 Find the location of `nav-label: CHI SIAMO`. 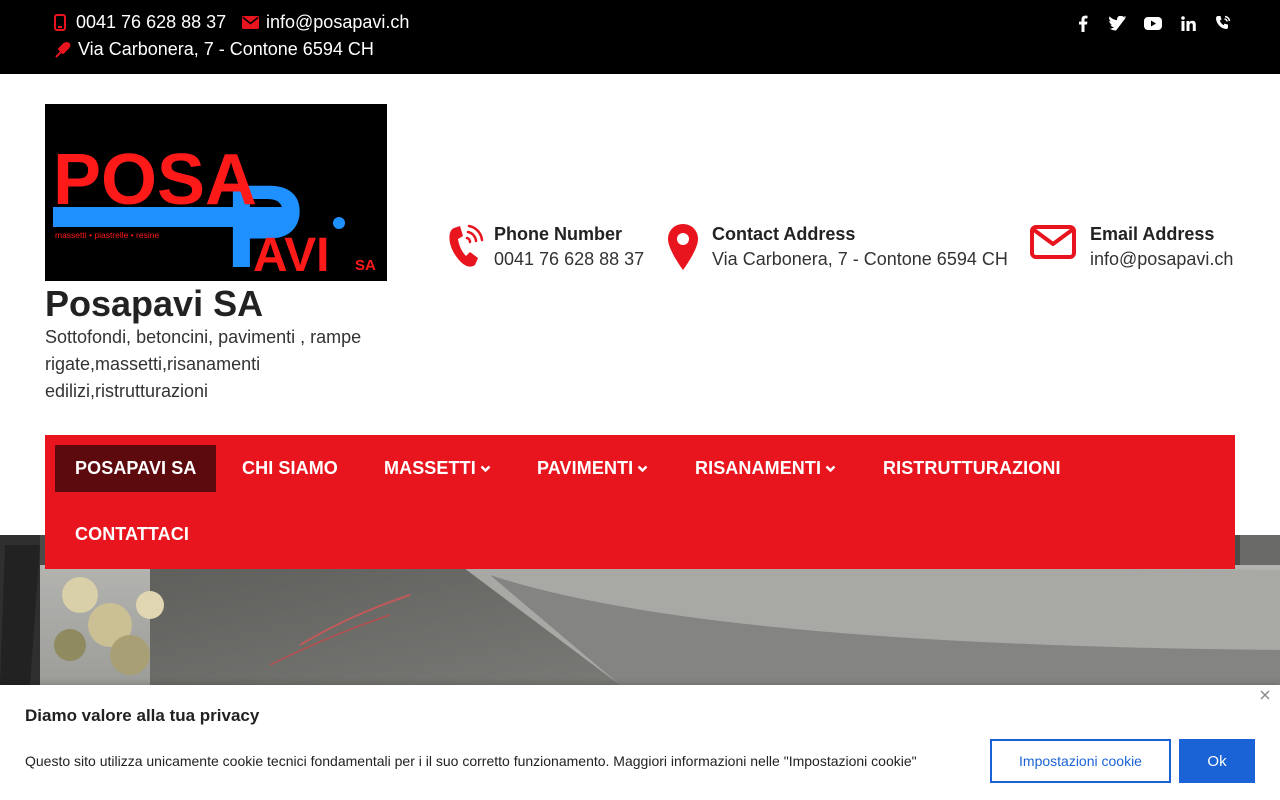

nav-label: CHI SIAMO is located at coordinates (290, 468).